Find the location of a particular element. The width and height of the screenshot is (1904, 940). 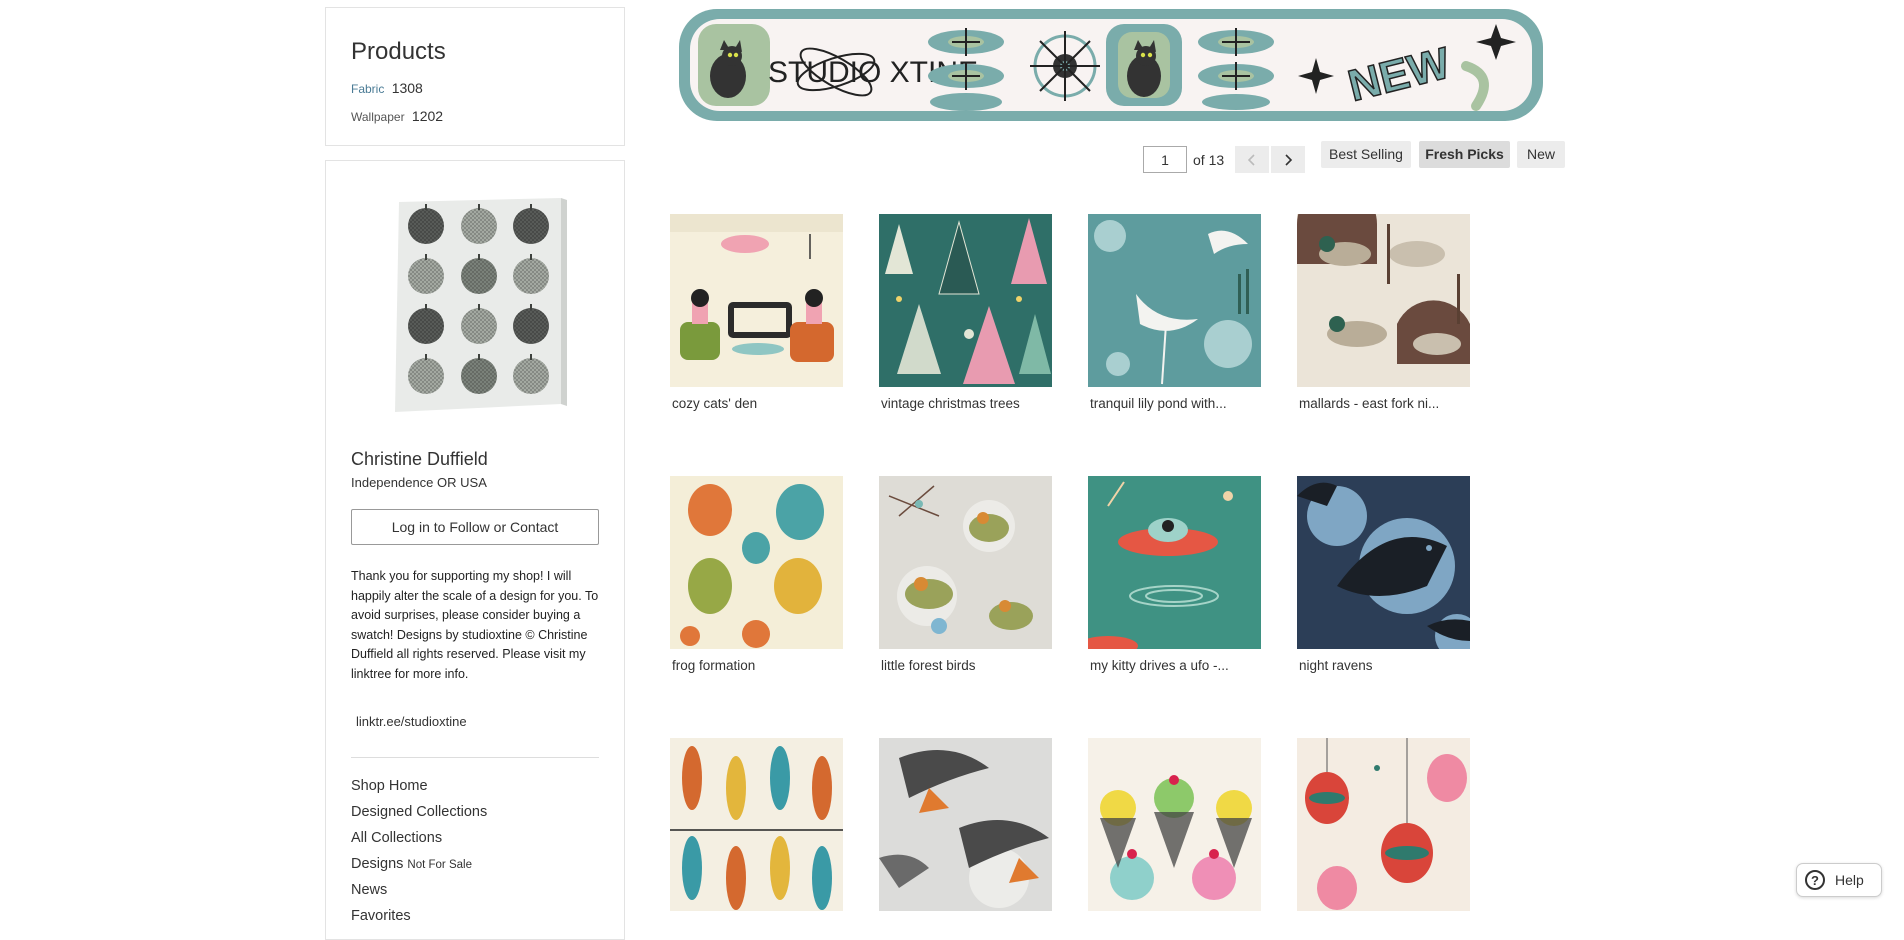

design-card: little forest birds is located at coordinates (965, 574).